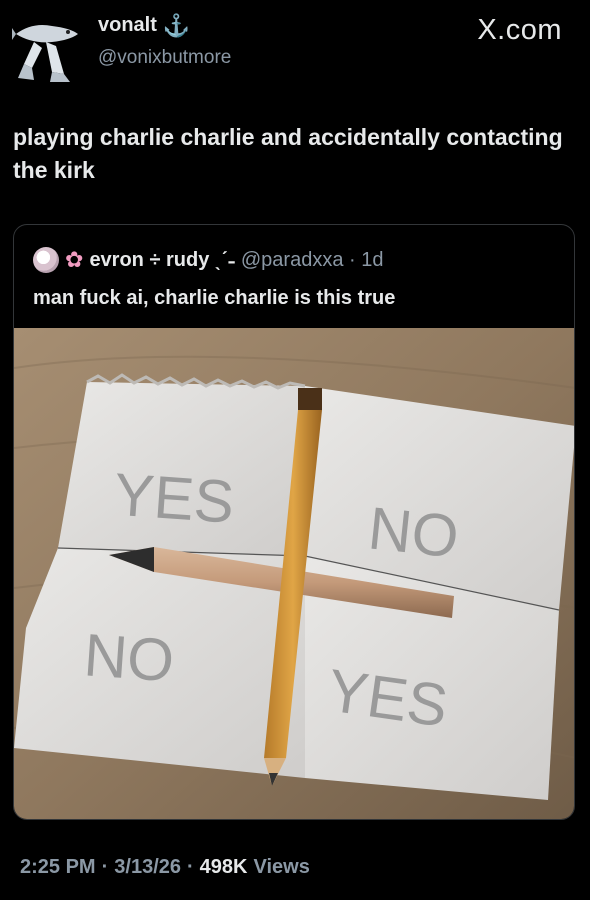 This screenshot has width=590, height=900. What do you see at coordinates (164, 58) in the screenshot?
I see `author-handle: @vonixbutmore` at bounding box center [164, 58].